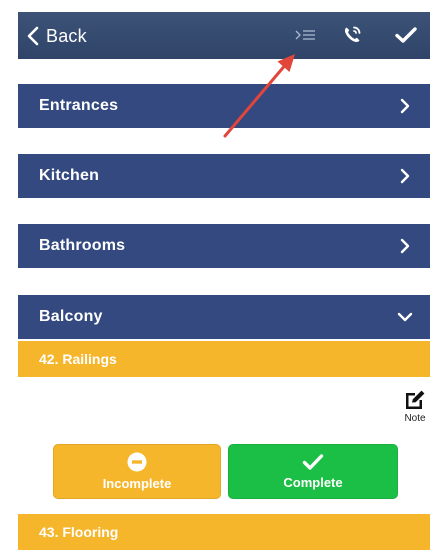  I want to click on note-button: Note, so click(415, 409).